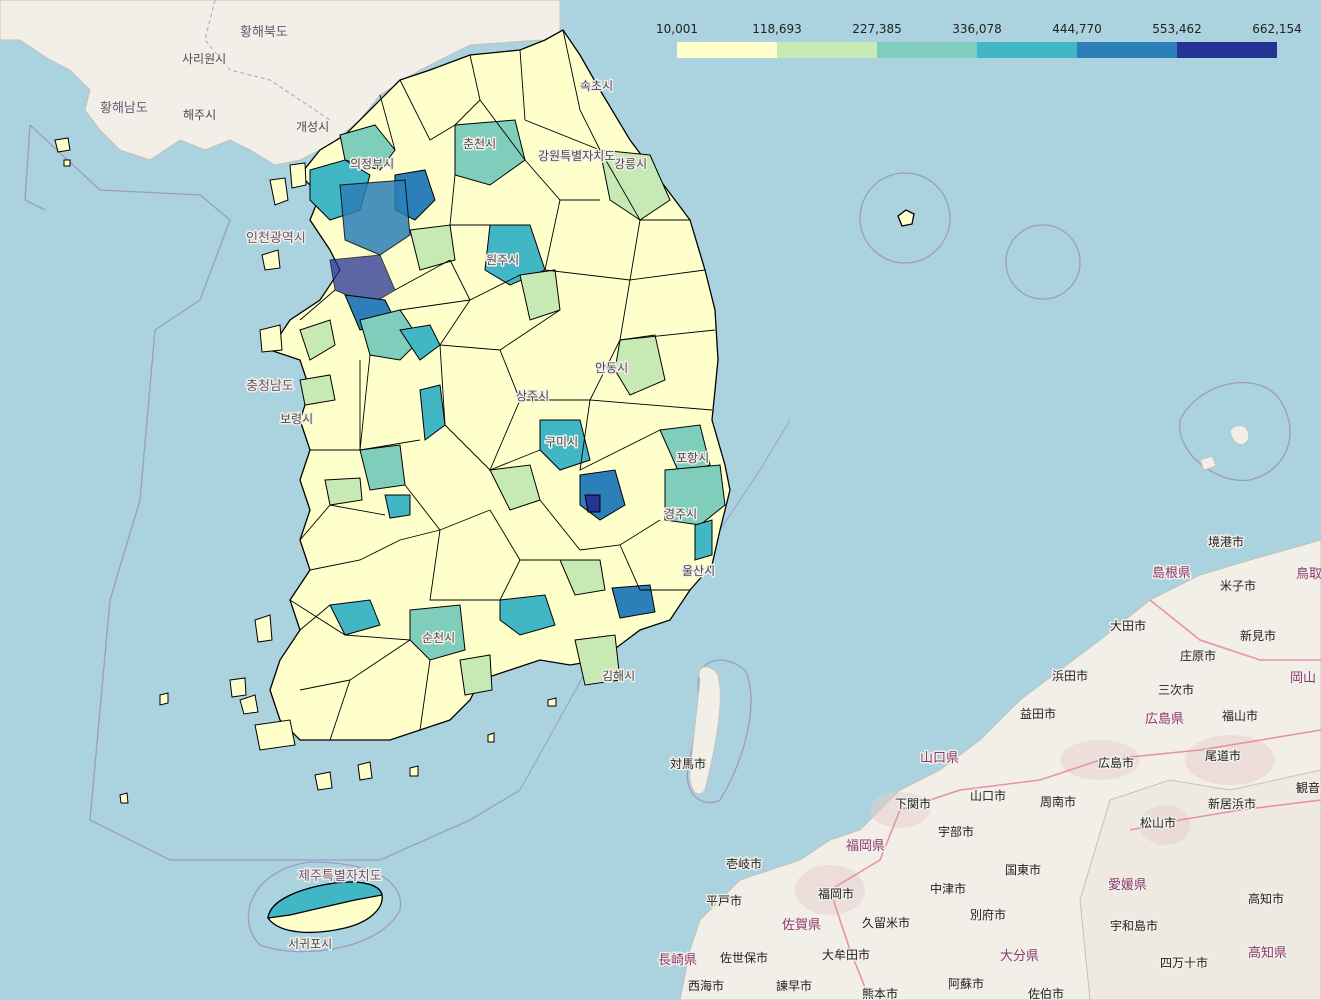 This screenshot has width=1321, height=1000. Describe the element at coordinates (977, 29) in the screenshot. I see `legend-tick: 336,078` at that location.